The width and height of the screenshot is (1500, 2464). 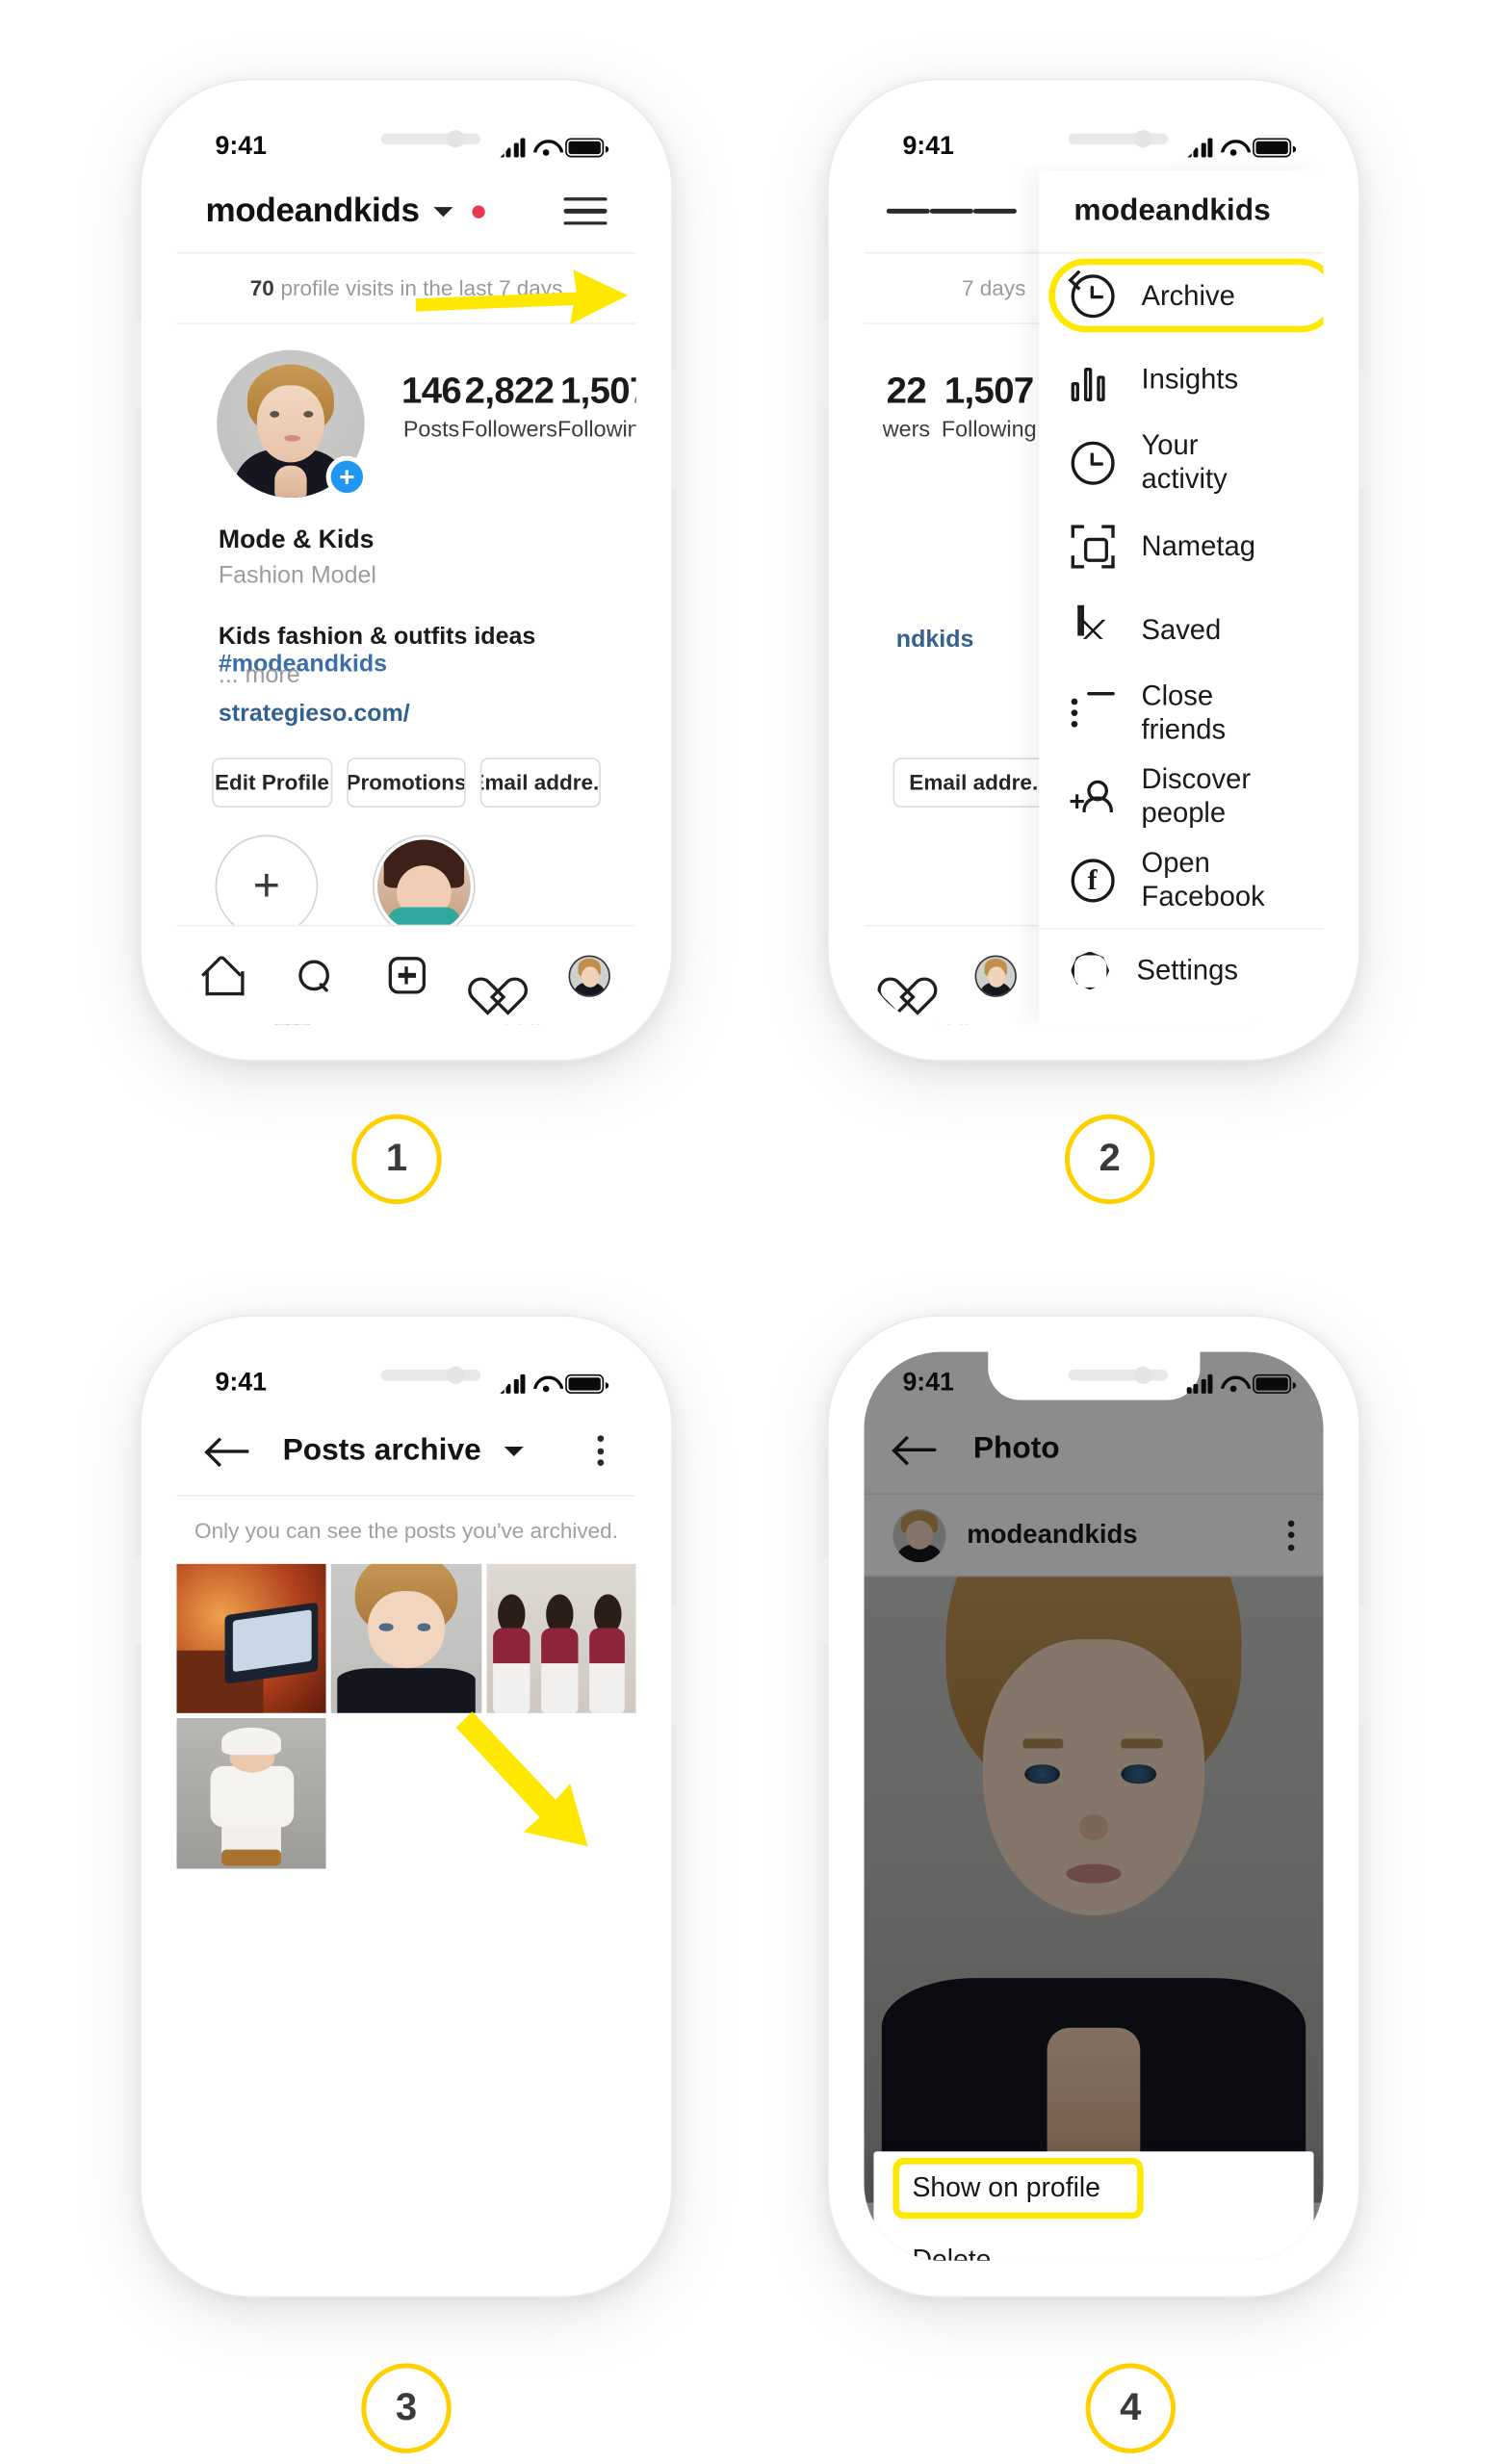 I want to click on profile-avatar: +, so click(x=292, y=424).